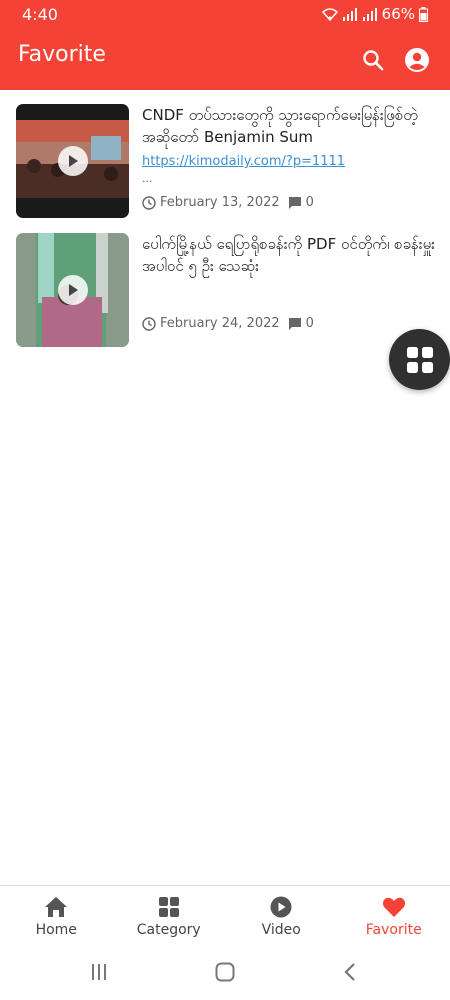 This screenshot has height=1000, width=450. I want to click on recent-apps-icon, so click(99, 972).